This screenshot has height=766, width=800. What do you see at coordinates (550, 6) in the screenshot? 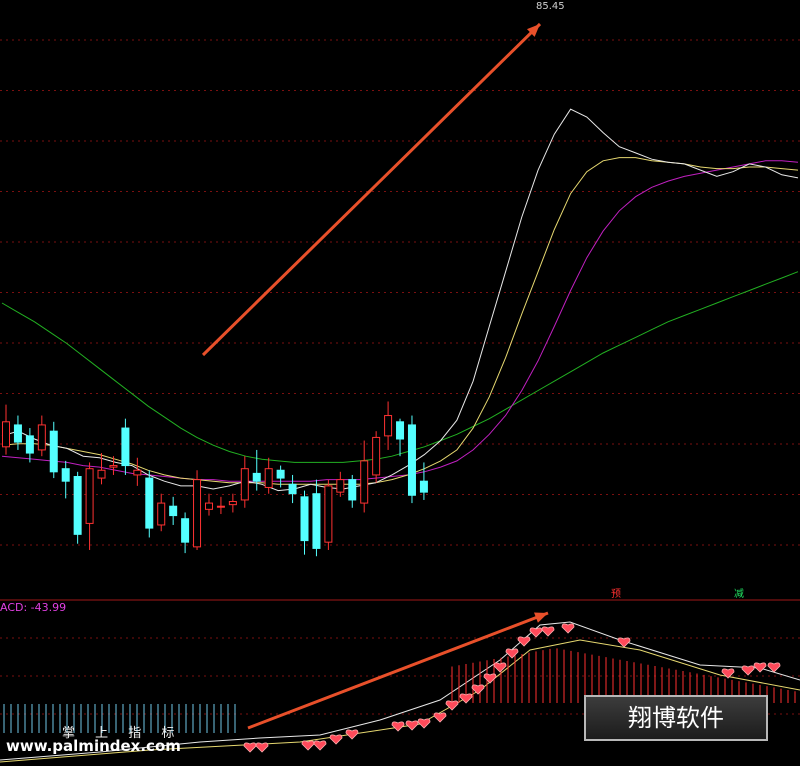
I see `high-price-marker: 85.45` at bounding box center [550, 6].